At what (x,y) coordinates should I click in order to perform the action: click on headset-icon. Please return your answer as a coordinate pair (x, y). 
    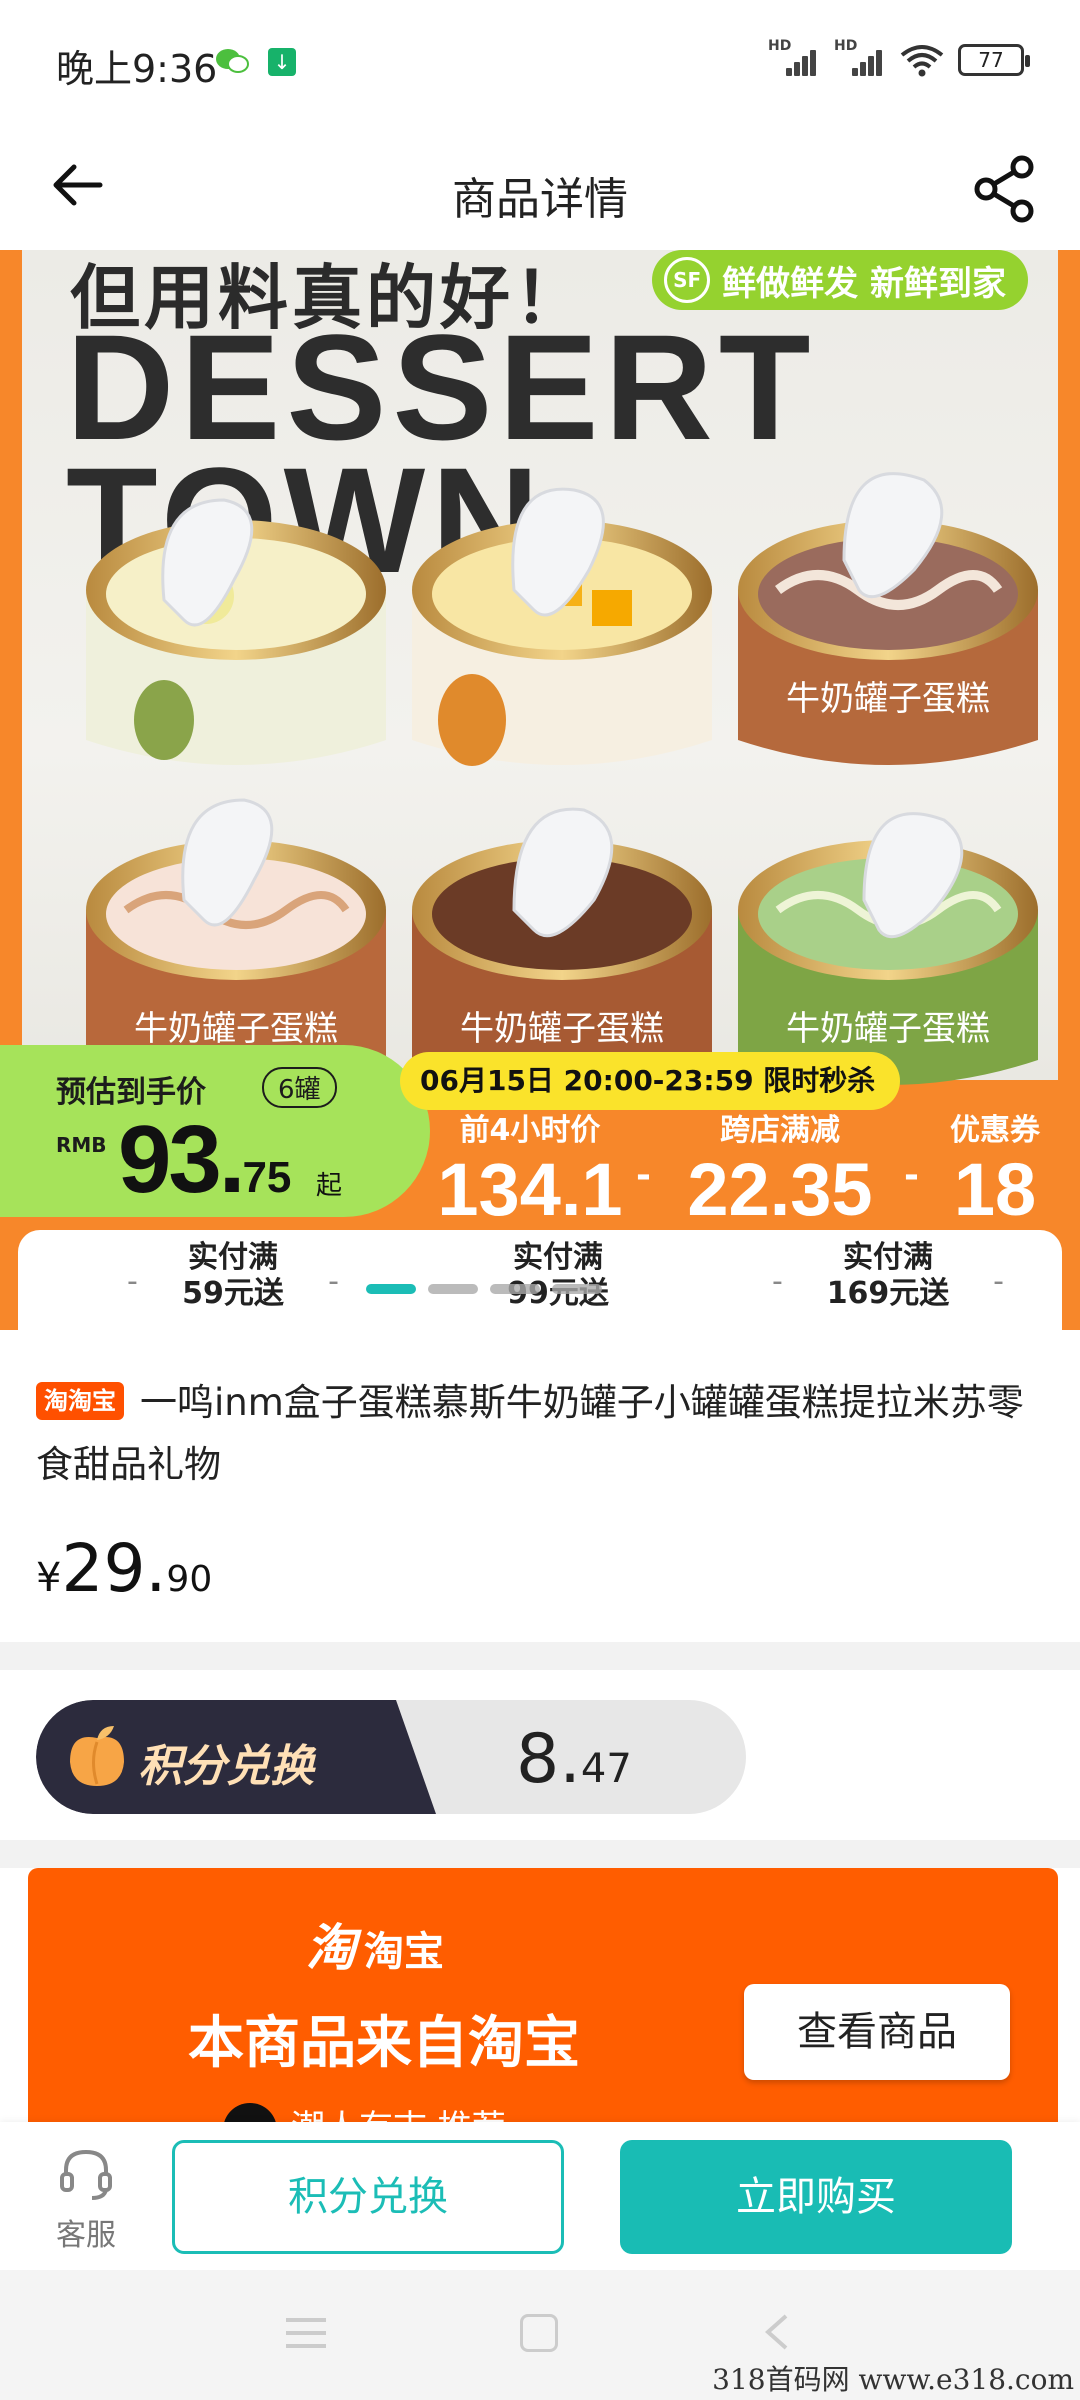
    Looking at the image, I should click on (86, 2174).